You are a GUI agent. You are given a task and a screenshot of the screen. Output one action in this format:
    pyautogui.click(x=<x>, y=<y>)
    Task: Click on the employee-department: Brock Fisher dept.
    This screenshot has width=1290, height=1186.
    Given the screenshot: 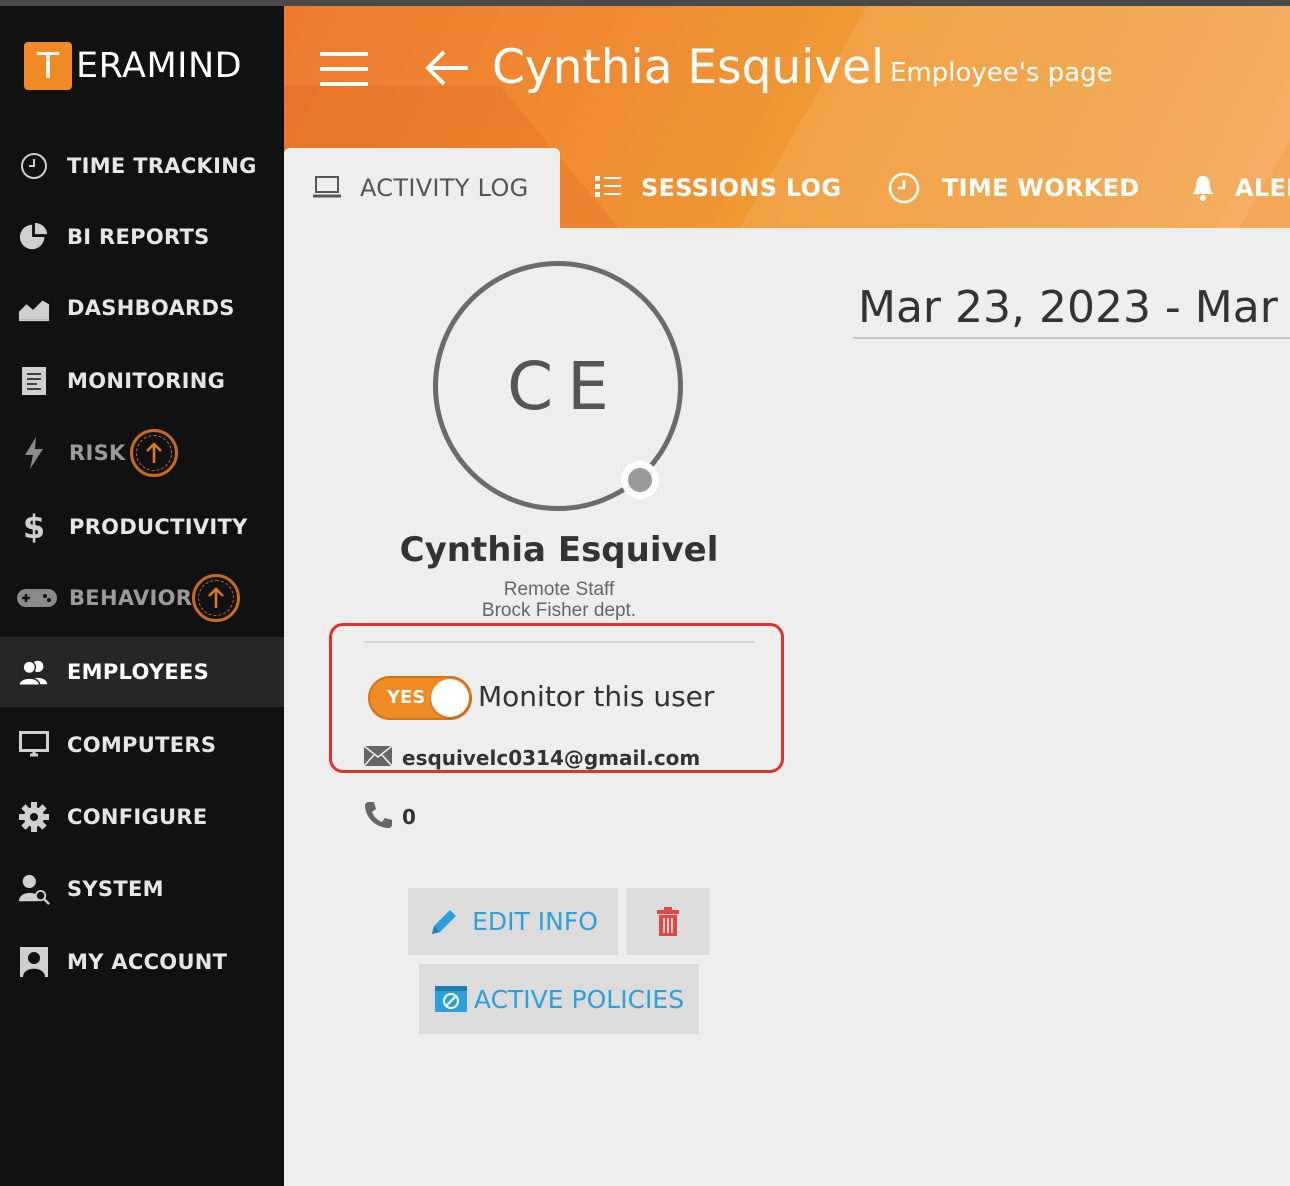 What is the action you would take?
    pyautogui.click(x=559, y=610)
    